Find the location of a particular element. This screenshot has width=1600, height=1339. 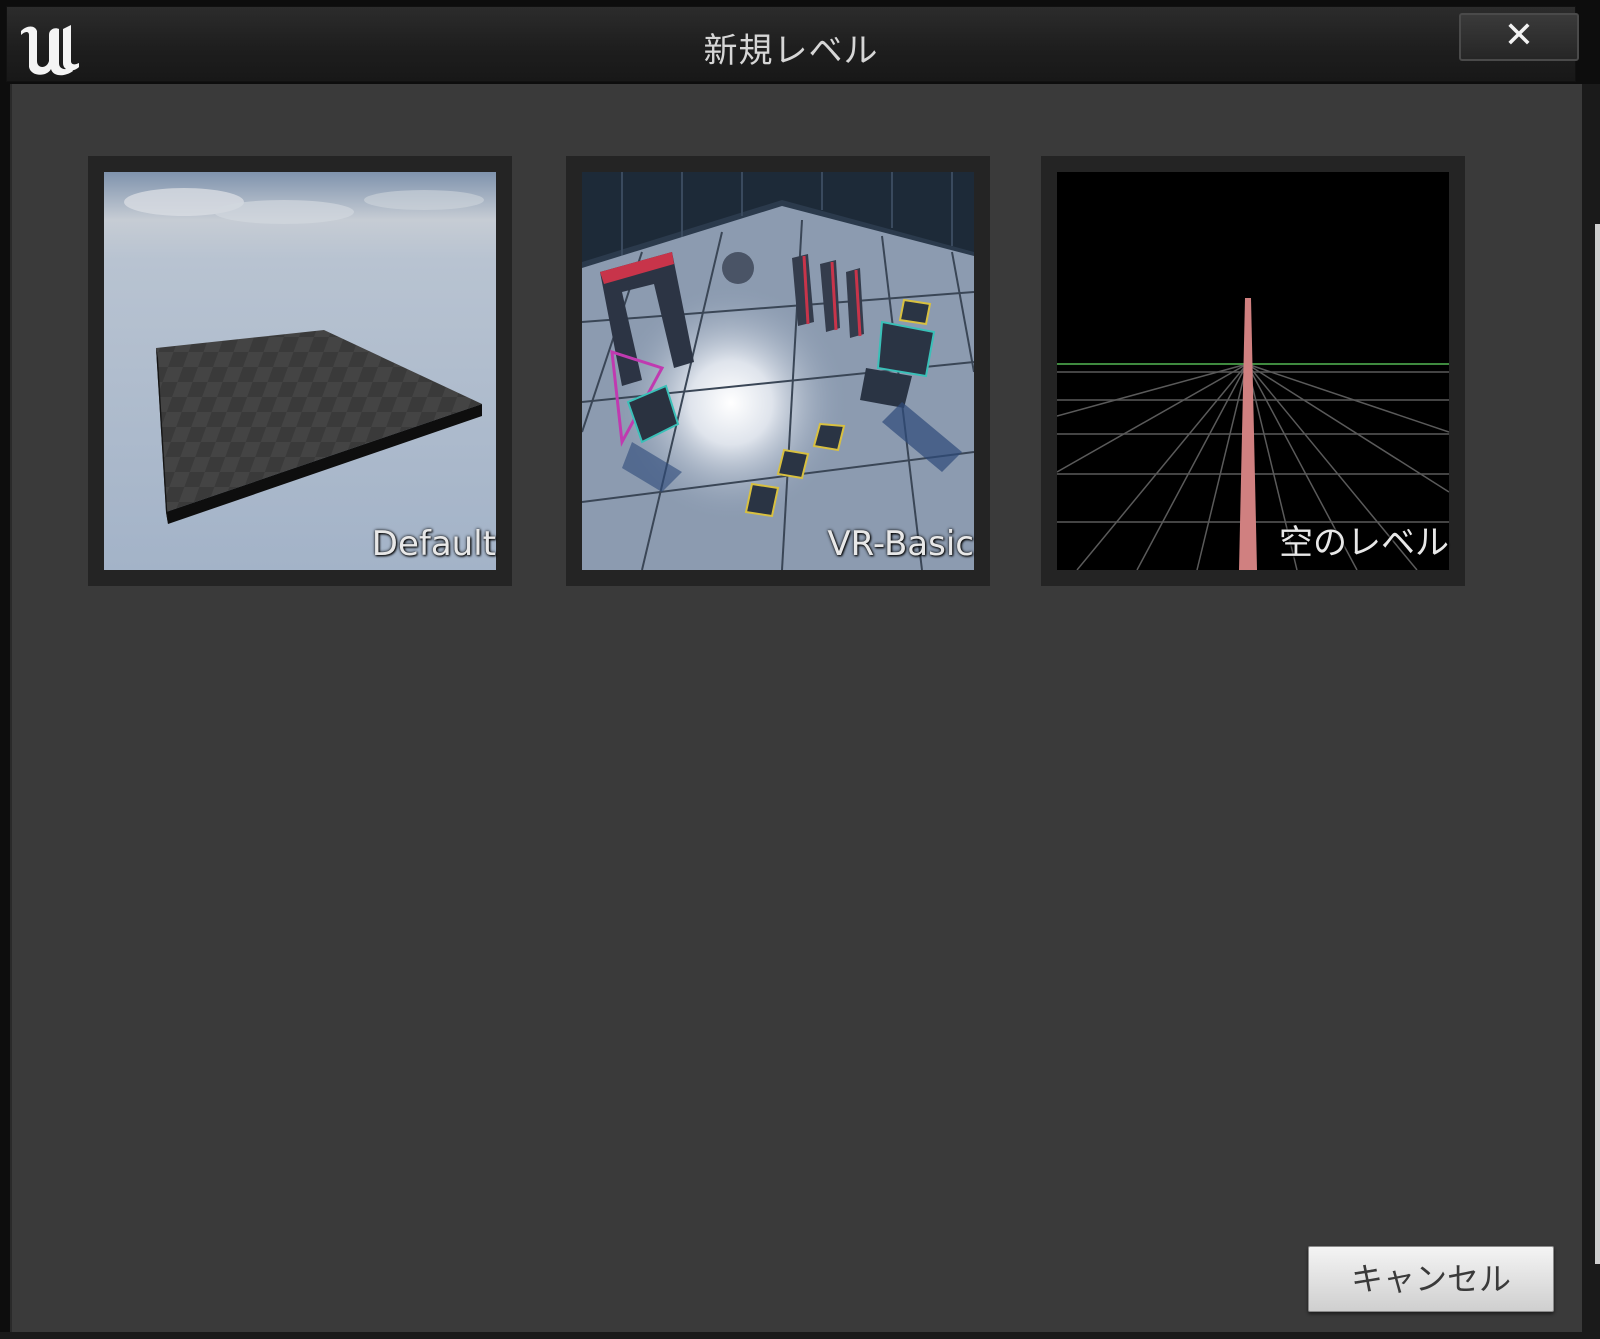

template-empty-level: 空のレベル is located at coordinates (1253, 371).